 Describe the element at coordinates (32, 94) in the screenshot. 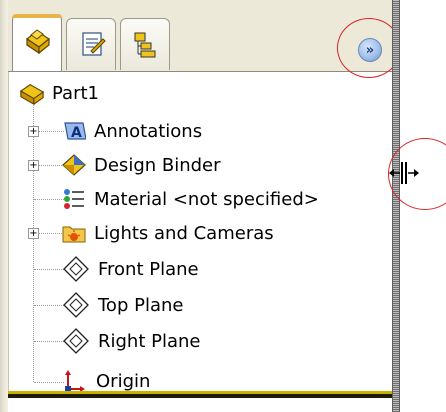

I see `part-icon` at that location.